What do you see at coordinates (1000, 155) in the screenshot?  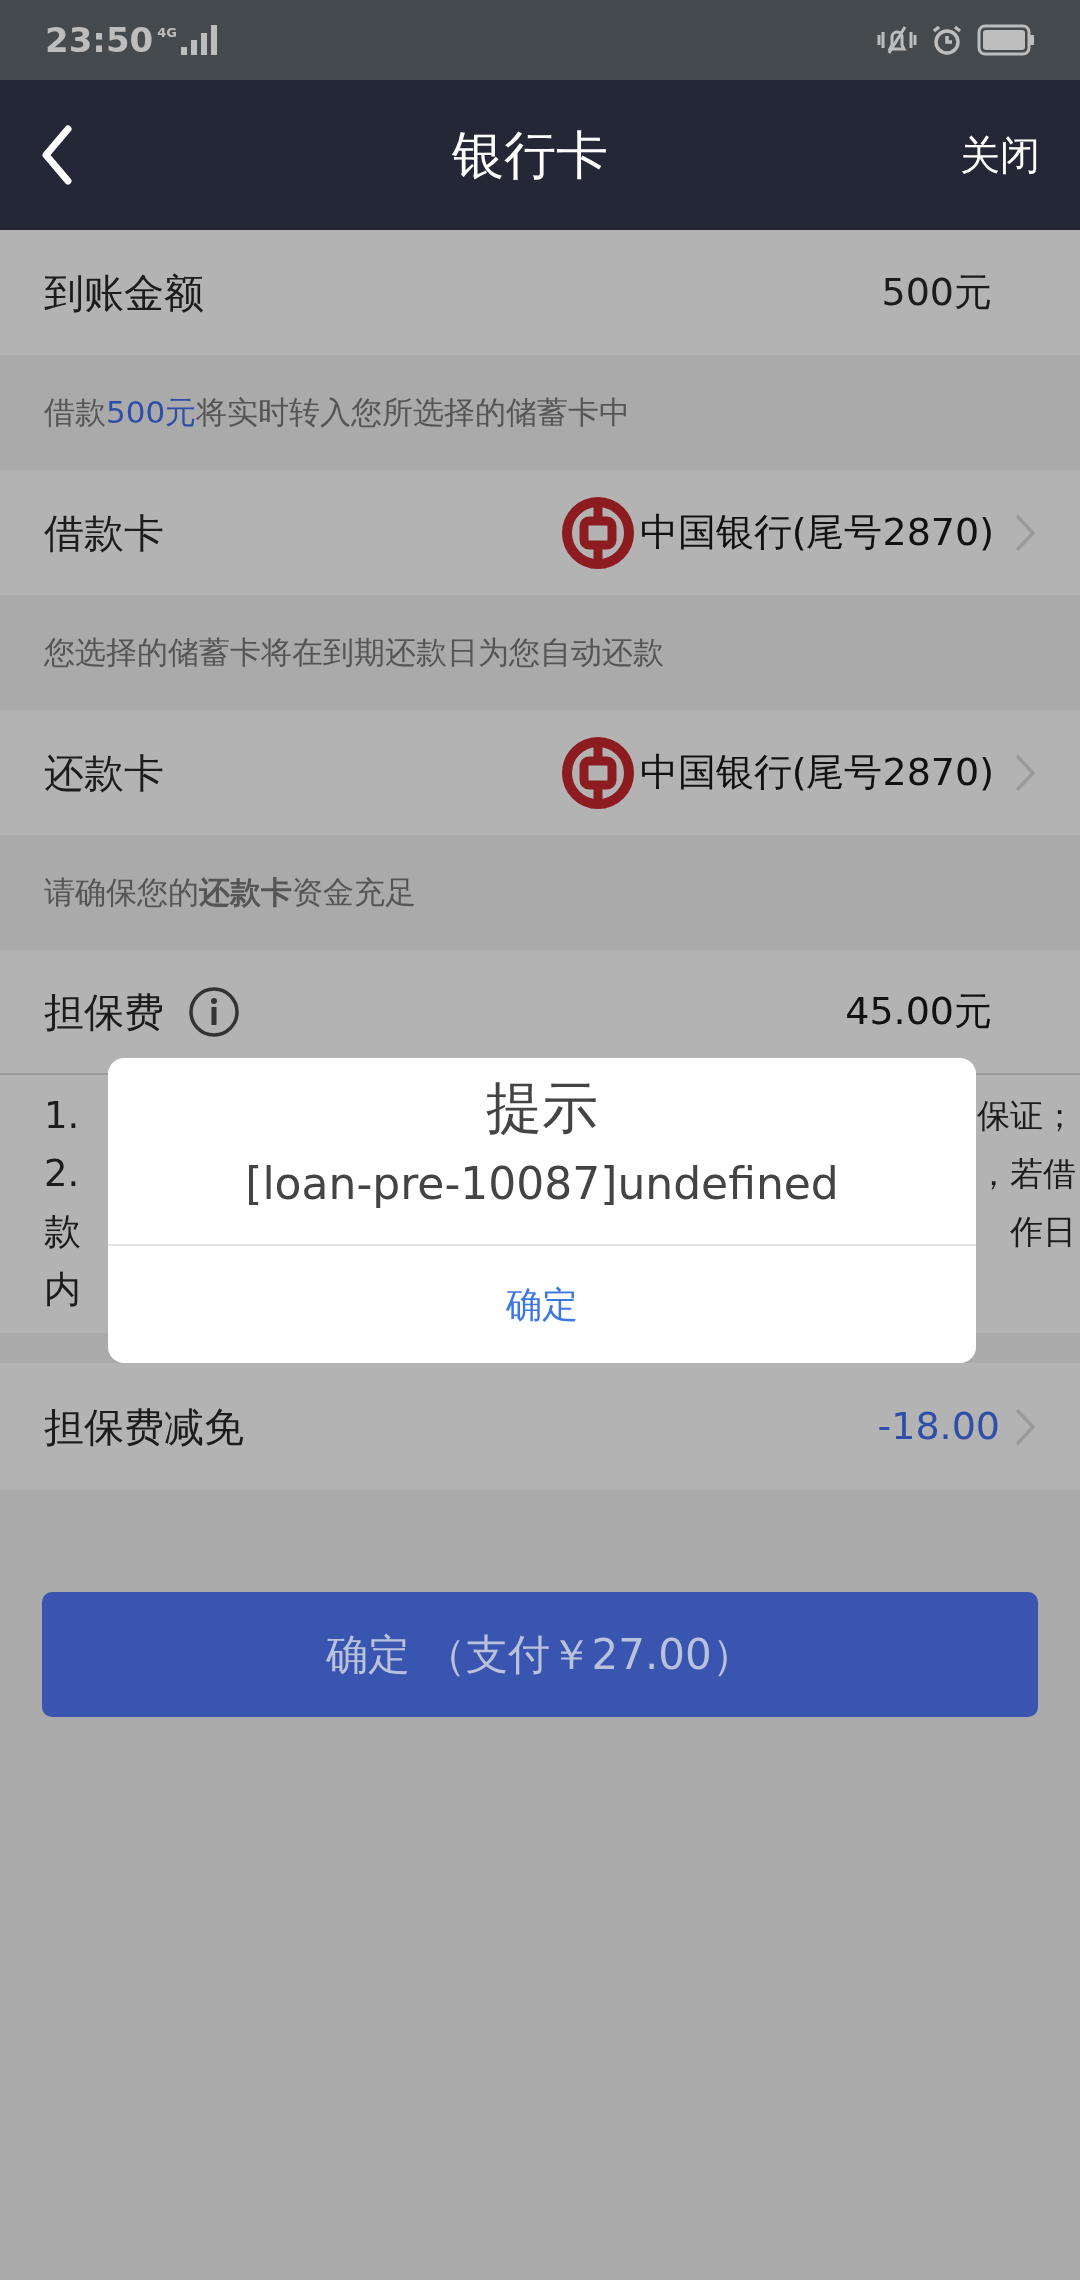 I see `close-button: 关闭` at bounding box center [1000, 155].